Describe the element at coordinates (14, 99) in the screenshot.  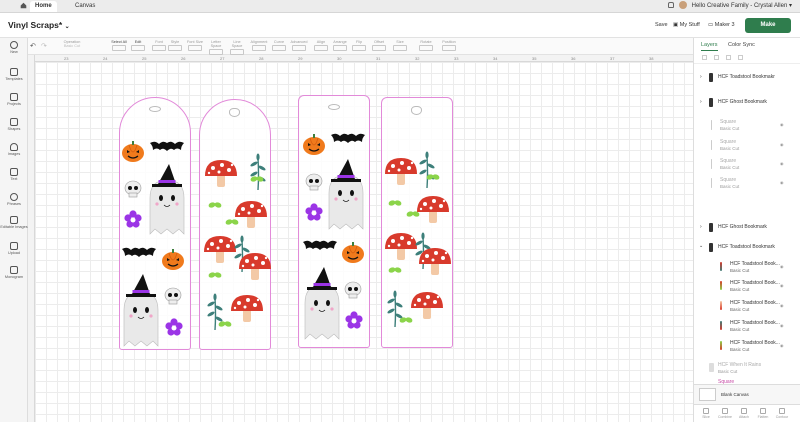
I see `rail-projects: Projects` at that location.